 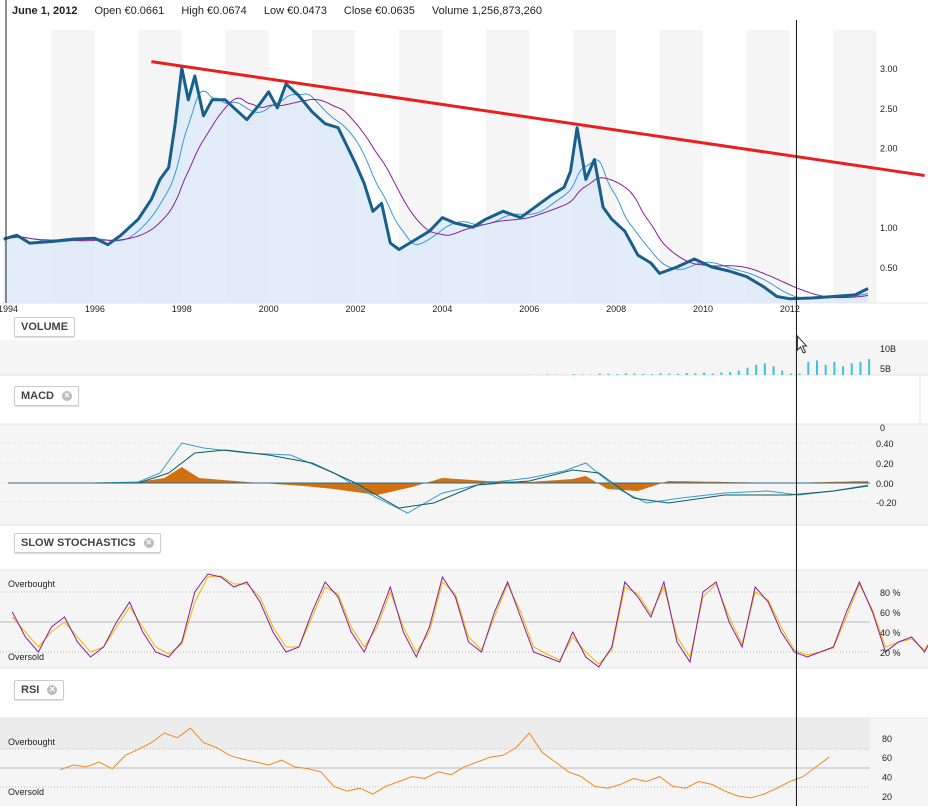 What do you see at coordinates (890, 613) in the screenshot?
I see `stochastics-tick-label: 60 %` at bounding box center [890, 613].